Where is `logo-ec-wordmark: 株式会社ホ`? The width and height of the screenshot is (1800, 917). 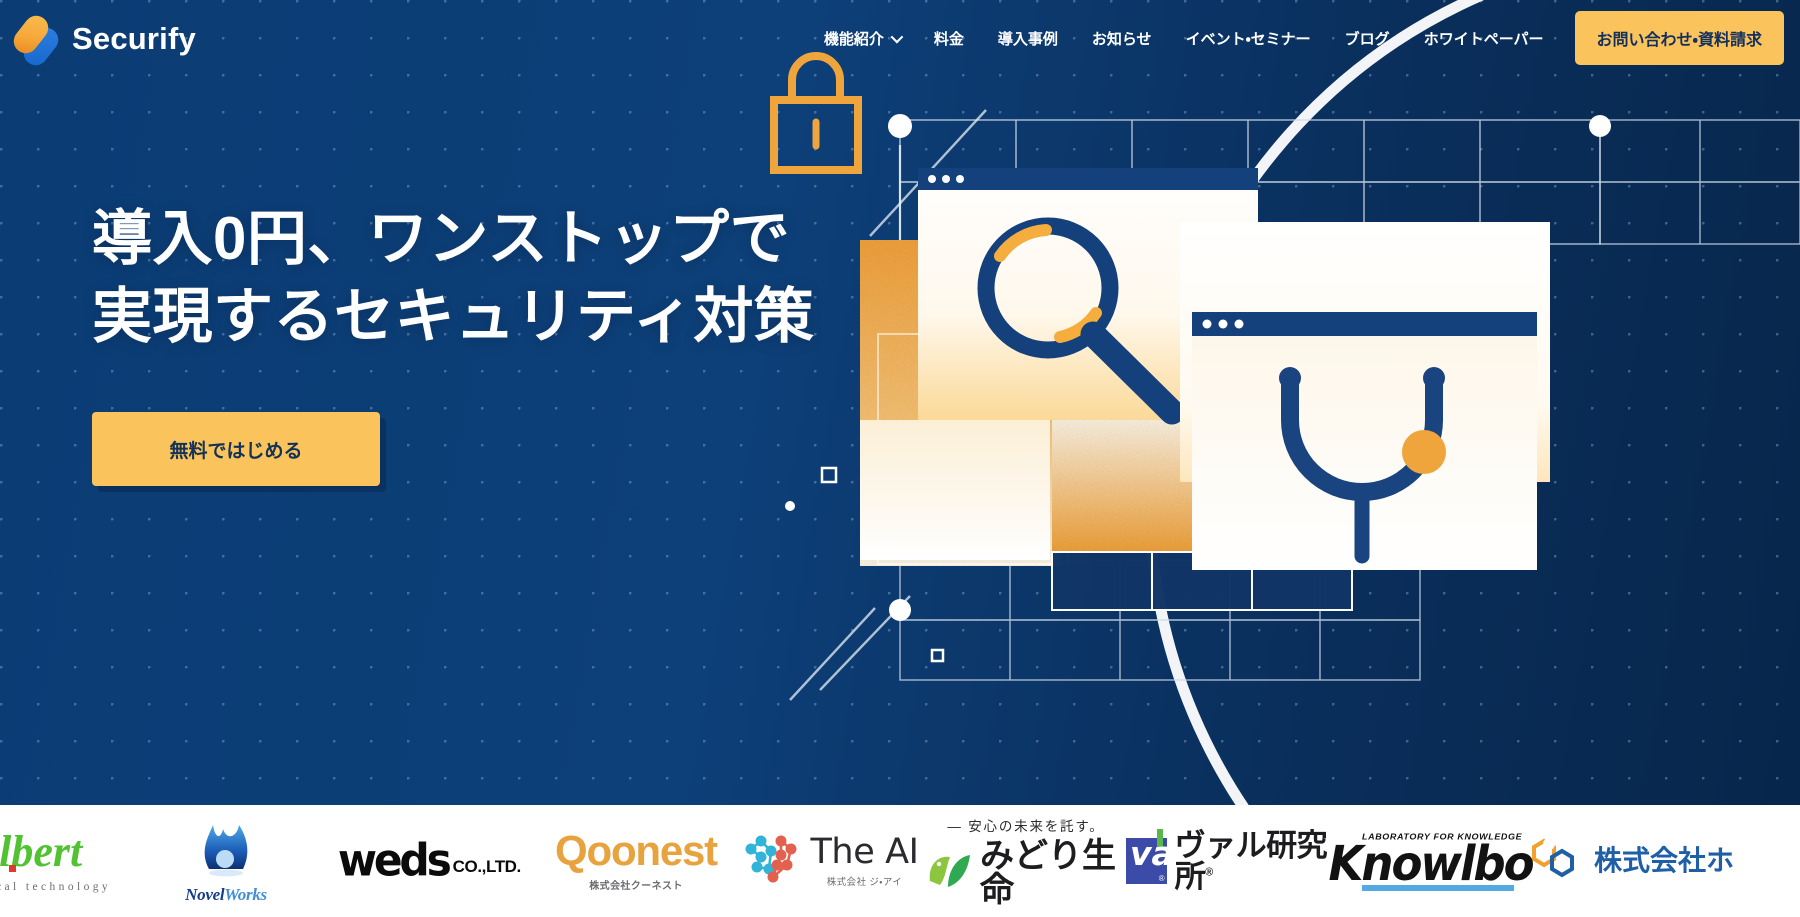
logo-ec-wordmark: 株式会社ホ is located at coordinates (1663, 860).